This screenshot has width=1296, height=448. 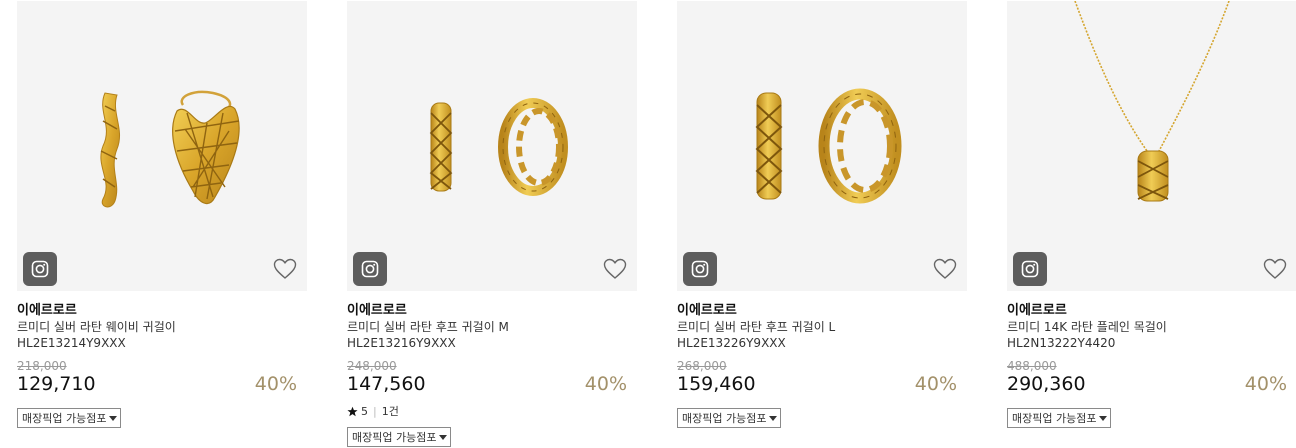 What do you see at coordinates (56, 384) in the screenshot?
I see `sale-price: 129,710` at bounding box center [56, 384].